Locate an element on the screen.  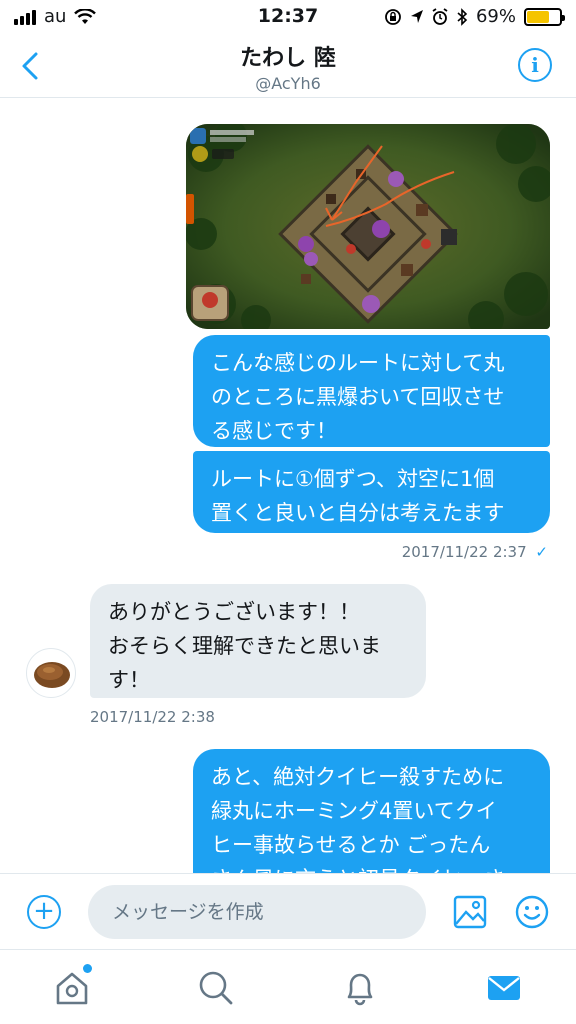
home-icon is located at coordinates (72, 988).